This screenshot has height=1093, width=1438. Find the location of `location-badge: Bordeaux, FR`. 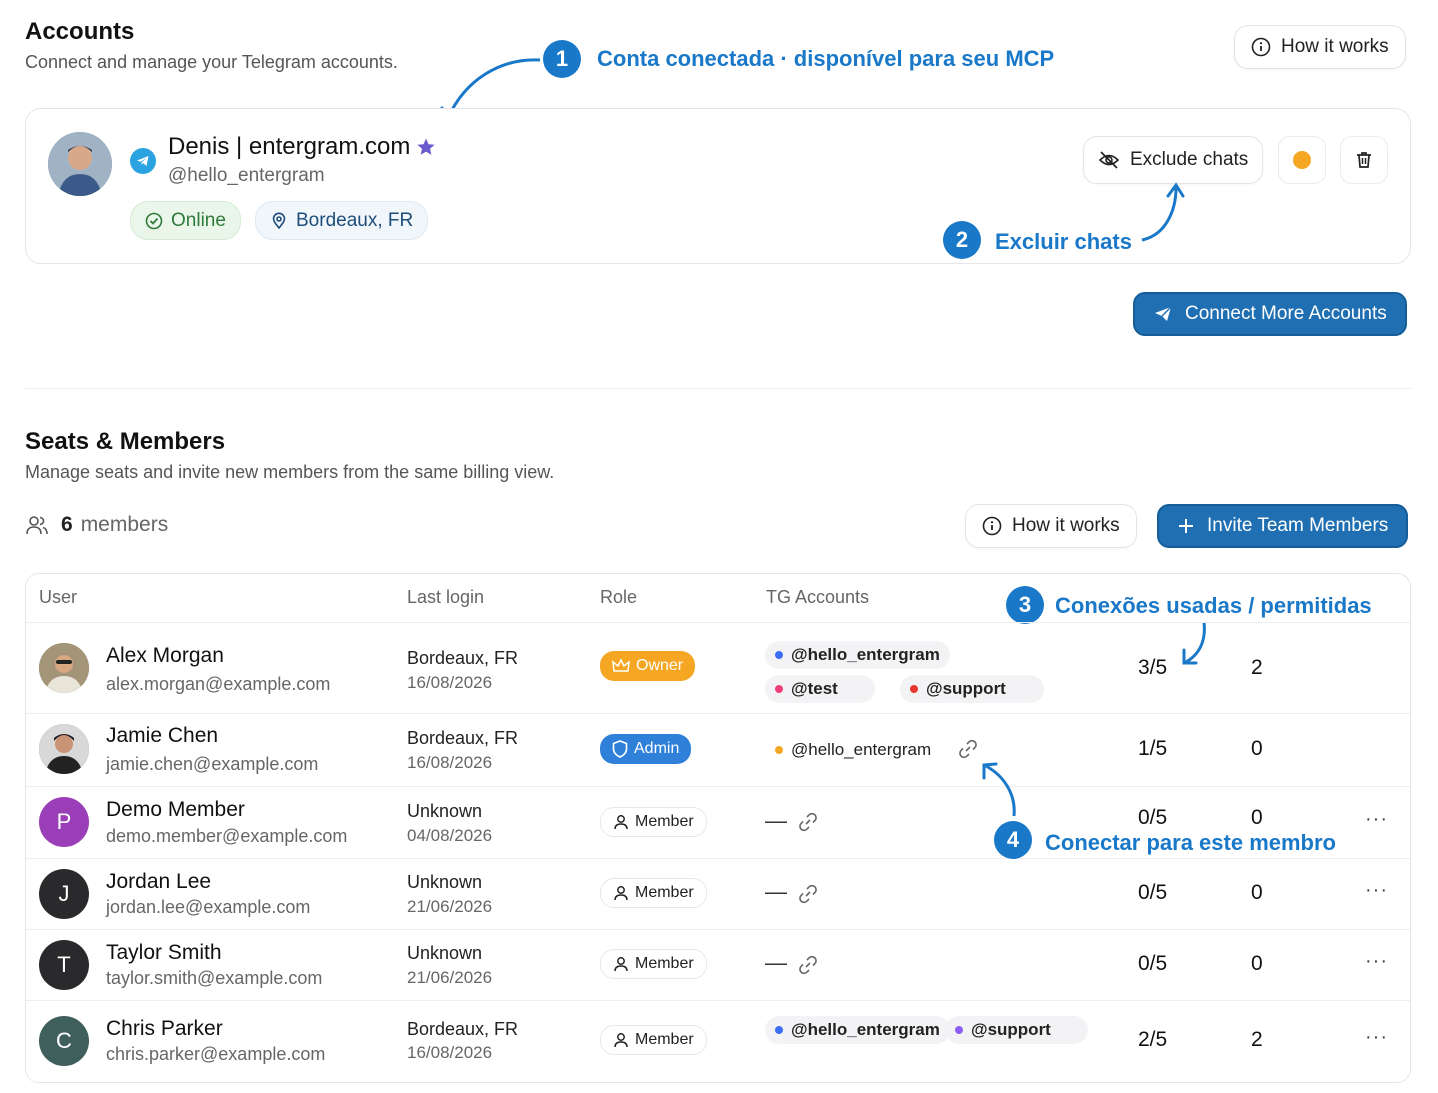

location-badge: Bordeaux, FR is located at coordinates (342, 220).